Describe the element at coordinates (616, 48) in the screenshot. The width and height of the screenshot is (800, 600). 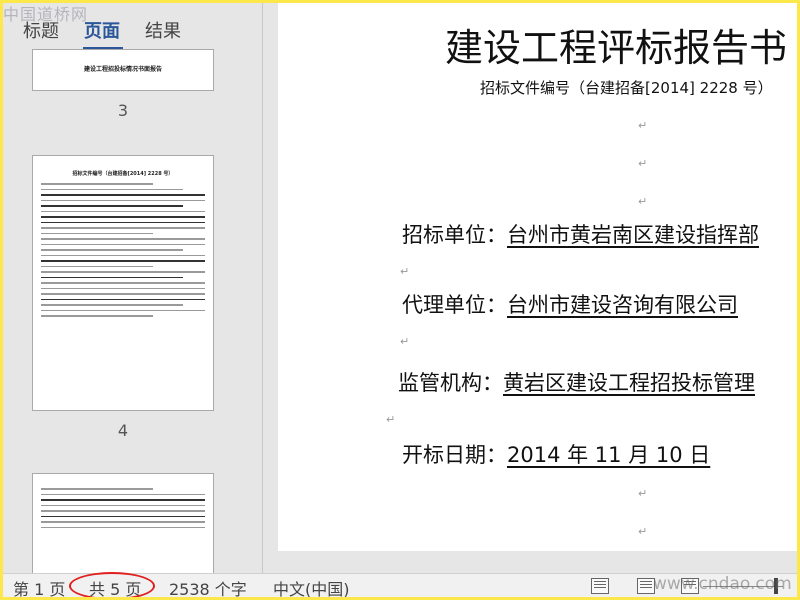
I see `document-title: 建设工程评标报告书` at that location.